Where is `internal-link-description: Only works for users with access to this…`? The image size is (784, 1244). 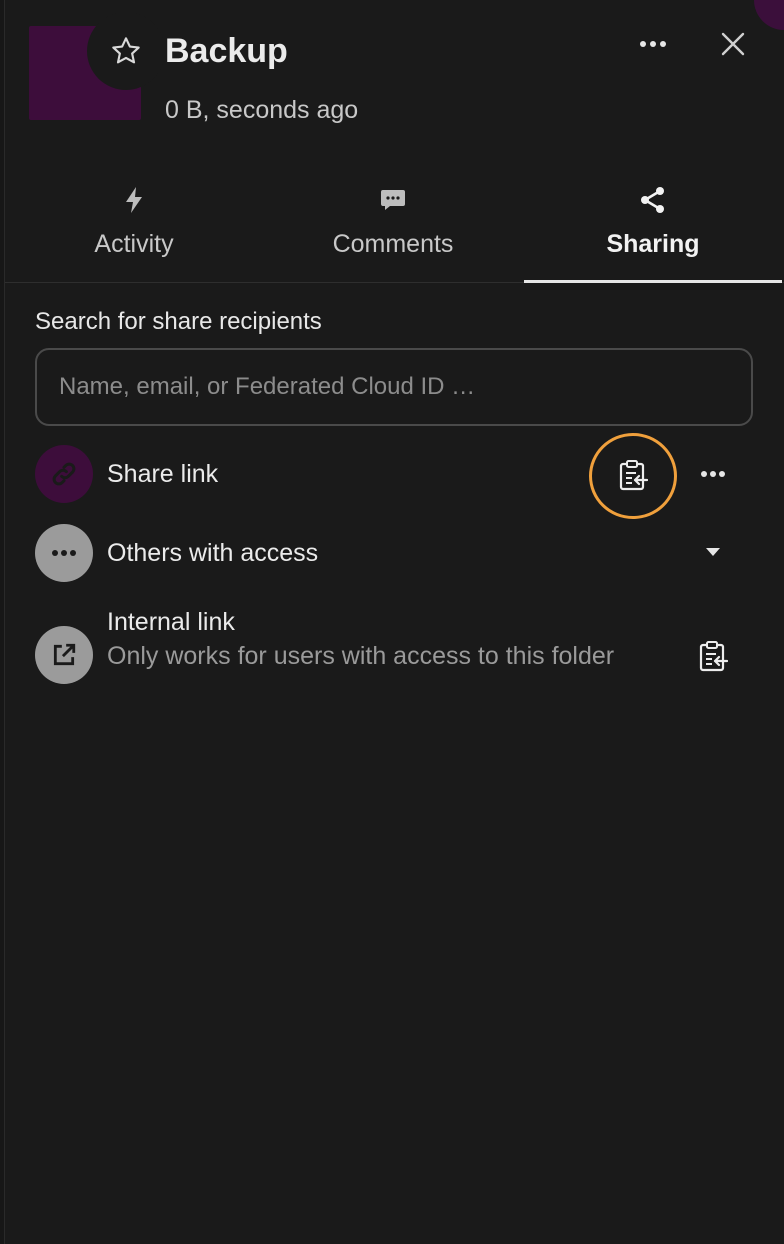
internal-link-description: Only works for users with access to this… is located at coordinates (361, 656).